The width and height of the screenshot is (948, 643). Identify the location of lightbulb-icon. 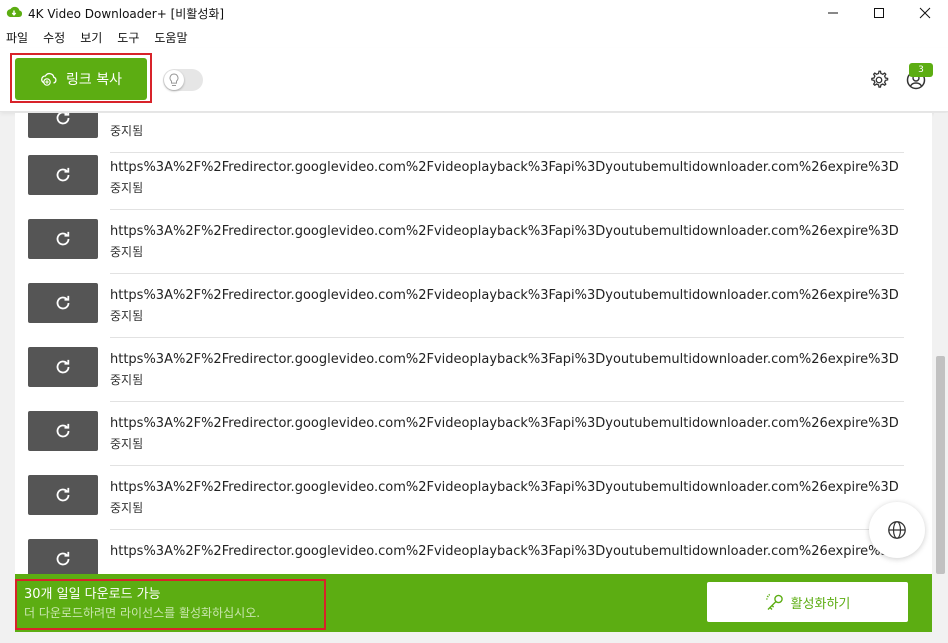
(174, 79).